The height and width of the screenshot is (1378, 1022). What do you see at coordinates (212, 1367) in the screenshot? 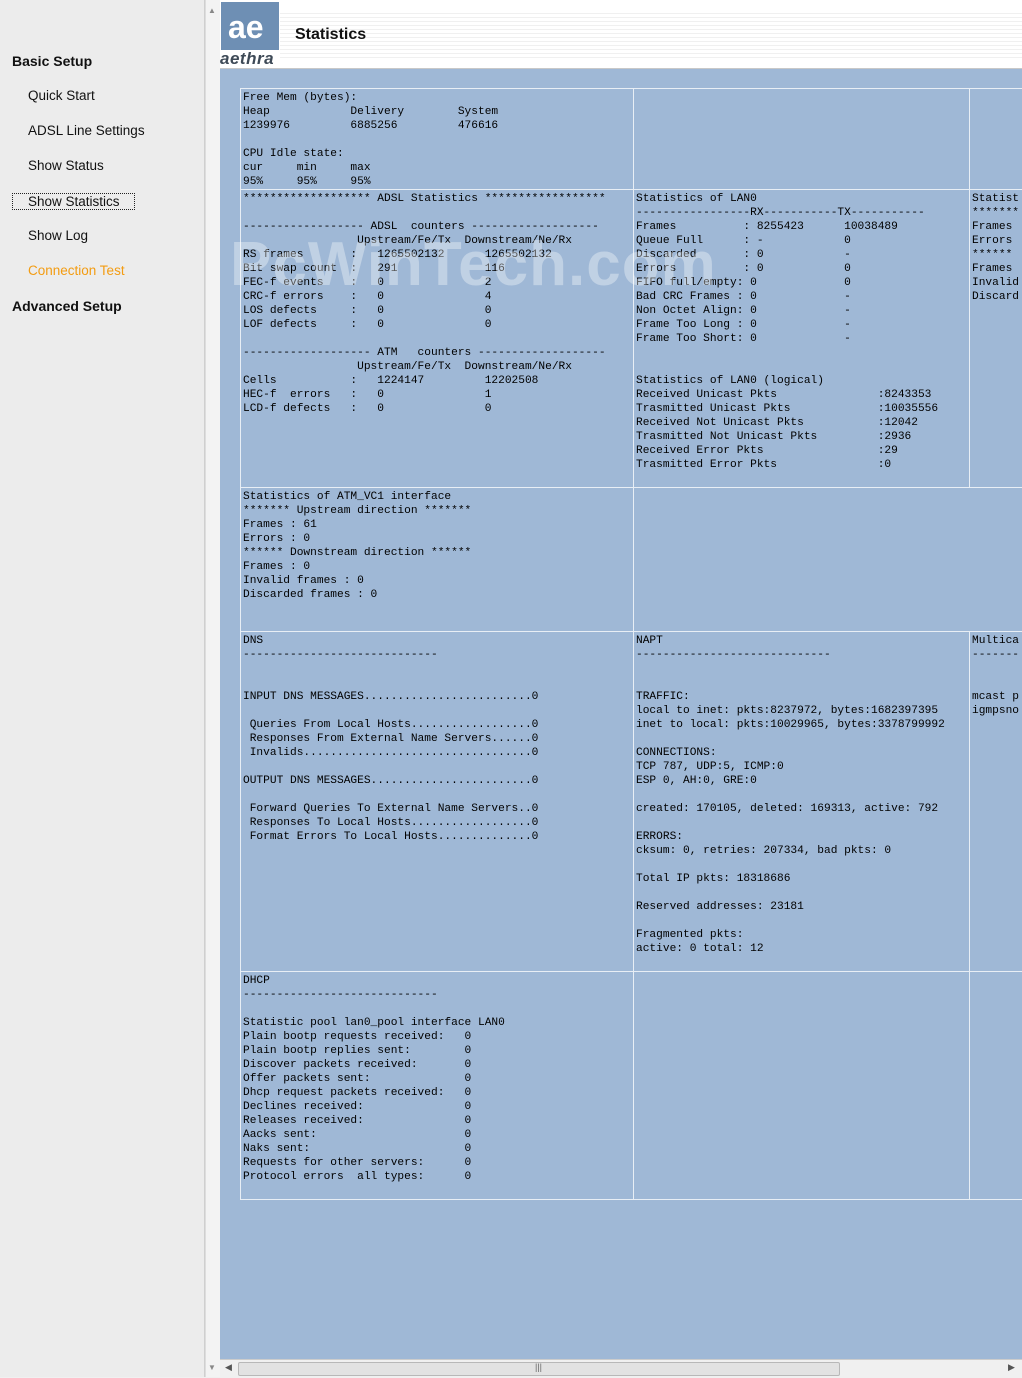
I see `scroll-down-arrow-icon: ▼` at bounding box center [212, 1367].